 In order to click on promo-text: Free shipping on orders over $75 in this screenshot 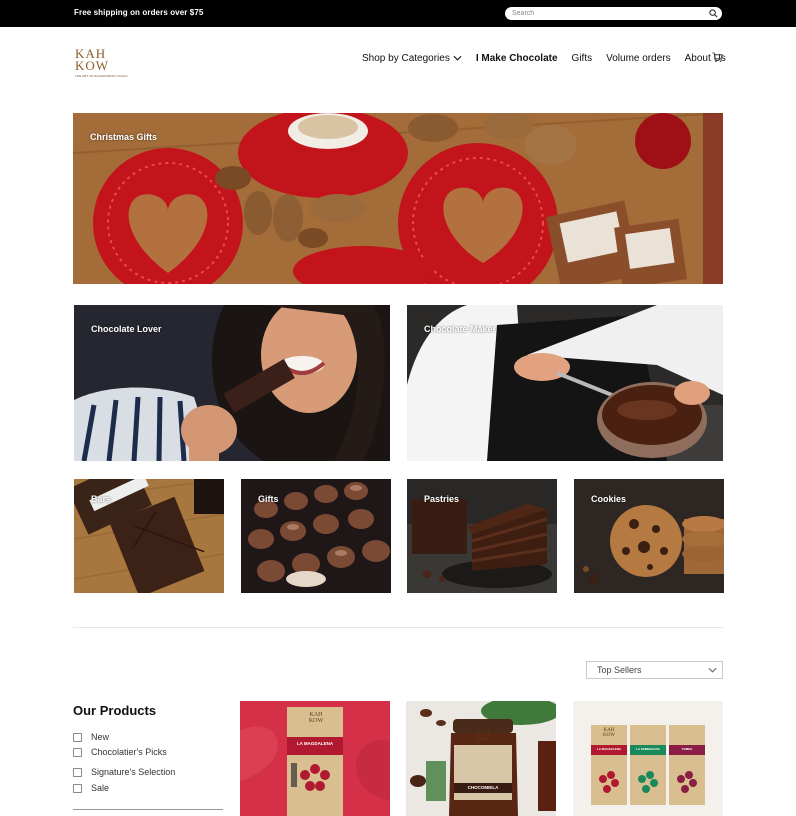, I will do `click(139, 12)`.